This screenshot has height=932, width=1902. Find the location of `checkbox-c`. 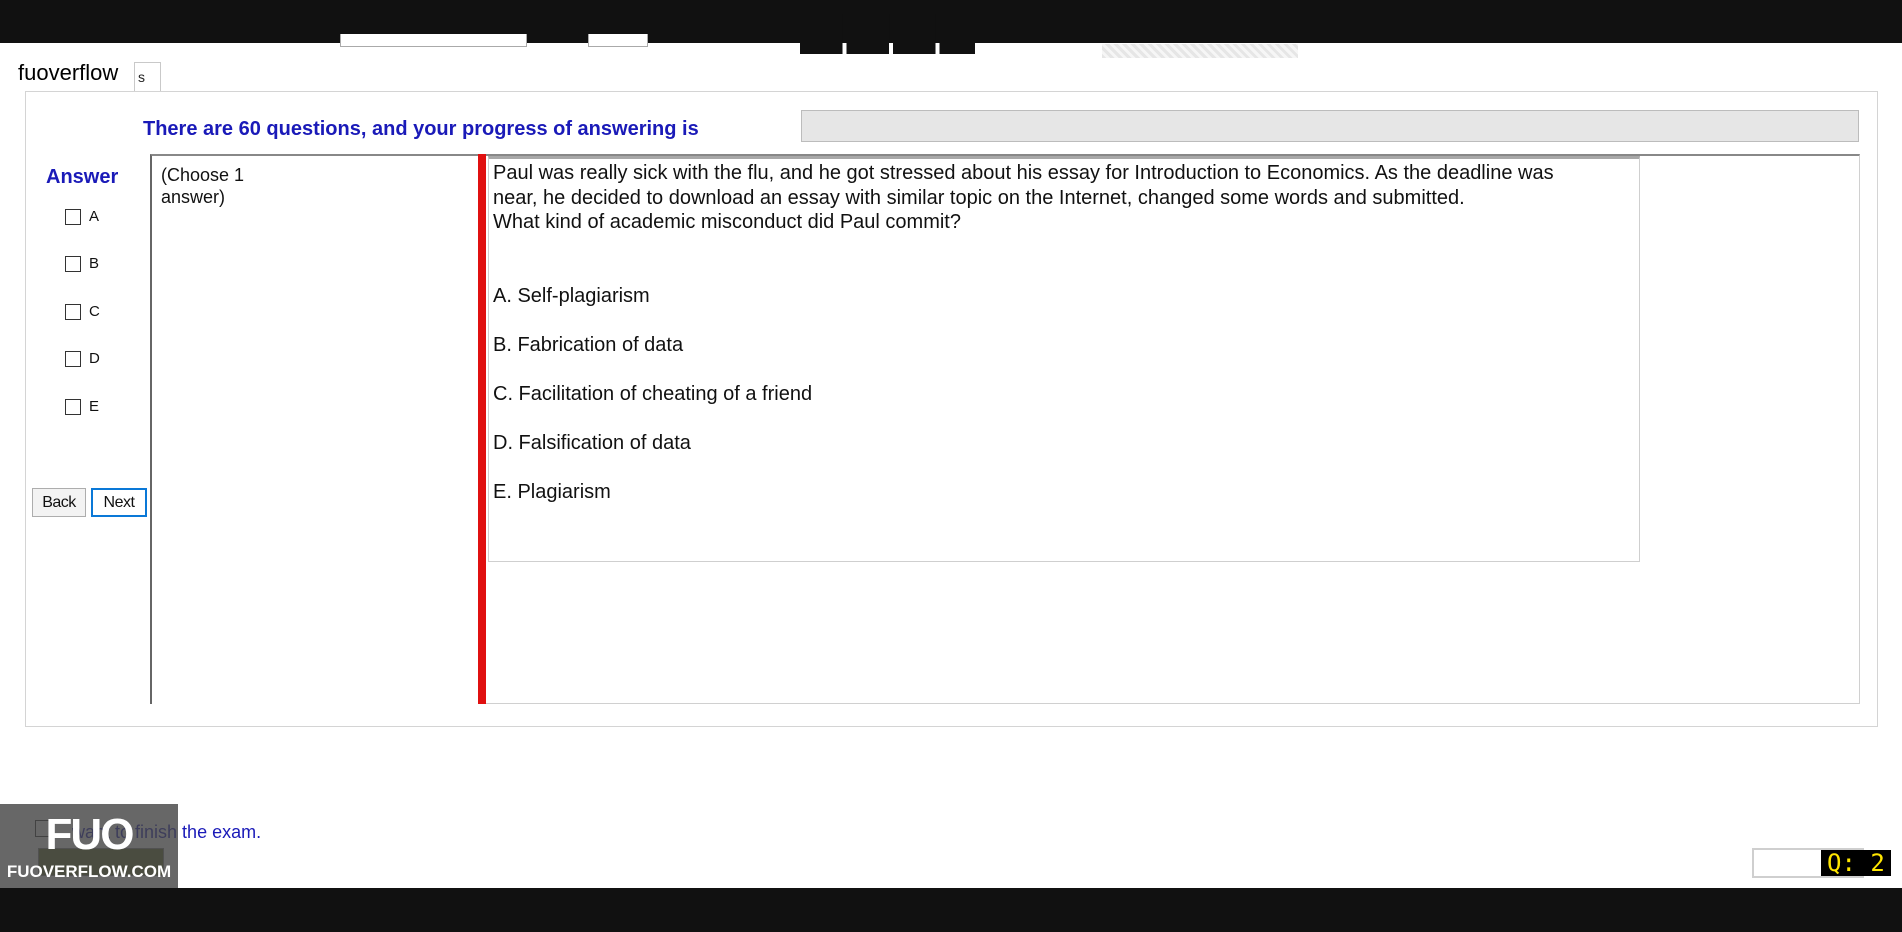

checkbox-c is located at coordinates (73, 311).